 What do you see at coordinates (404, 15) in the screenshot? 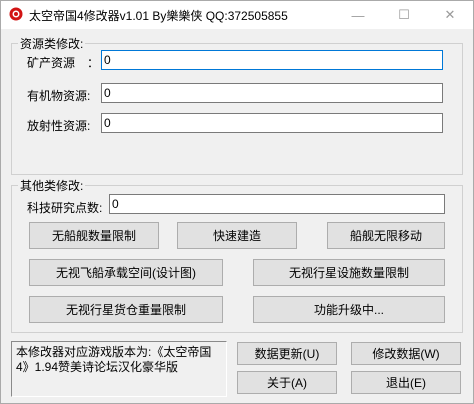
I see `maximize-button: ☐` at bounding box center [404, 15].